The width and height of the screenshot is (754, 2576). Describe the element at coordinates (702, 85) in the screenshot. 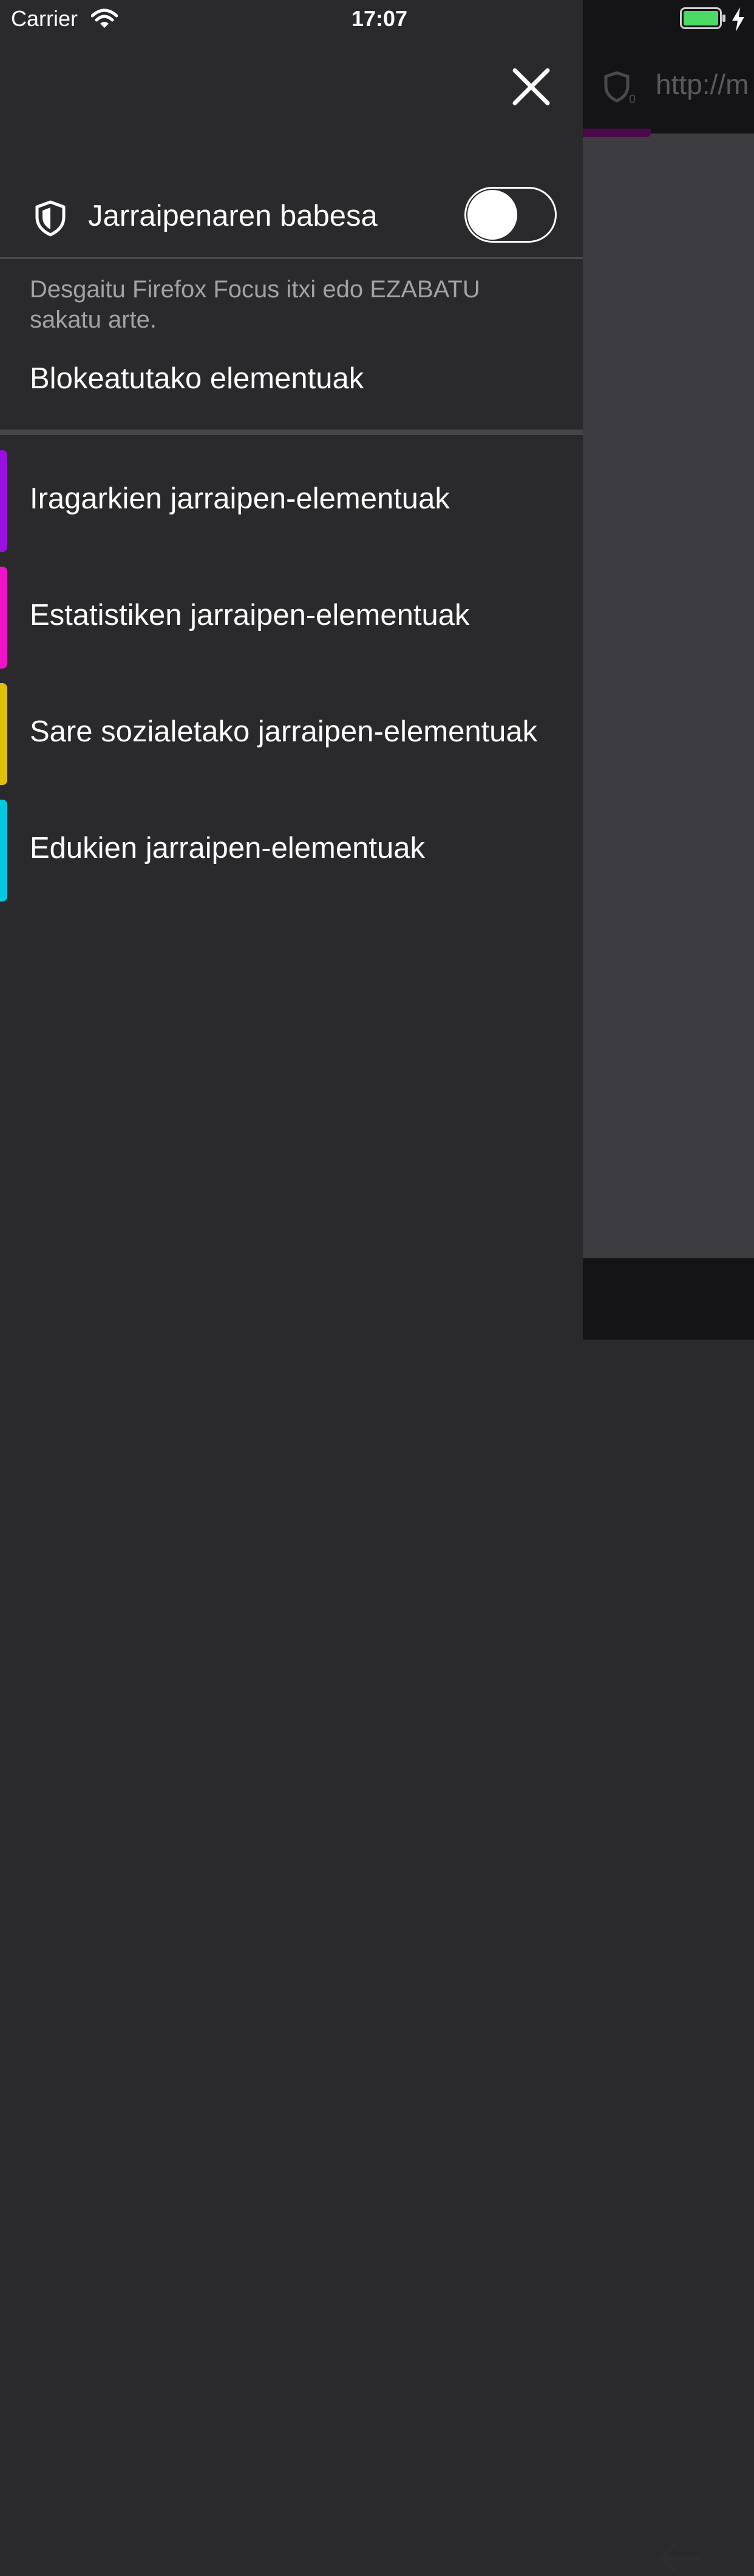

I see `url-text: http://m` at that location.